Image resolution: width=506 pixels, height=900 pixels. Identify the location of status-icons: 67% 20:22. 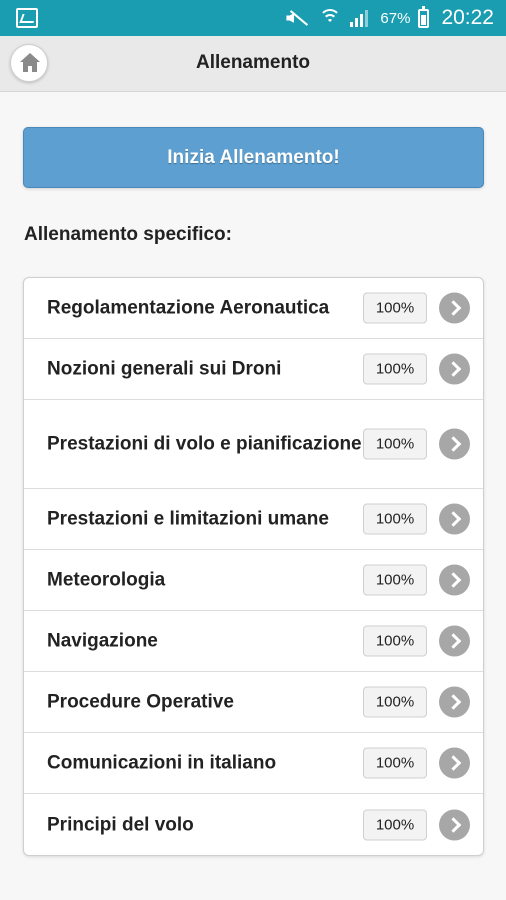
(389, 18).